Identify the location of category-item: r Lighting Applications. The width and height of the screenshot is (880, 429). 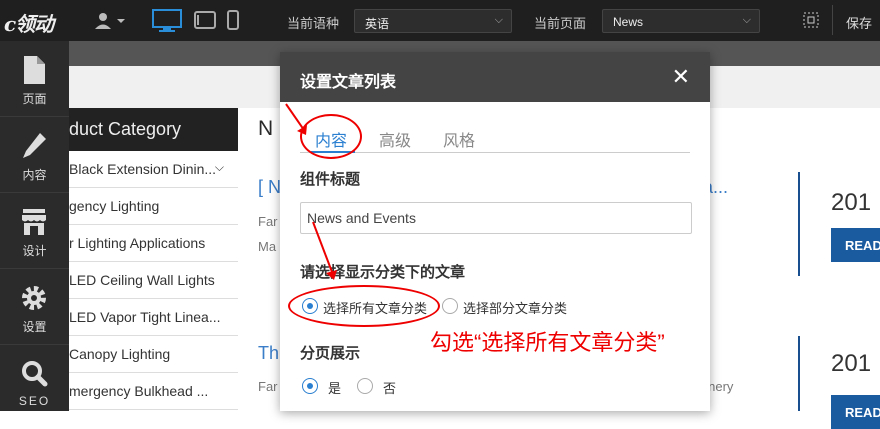
(153, 243).